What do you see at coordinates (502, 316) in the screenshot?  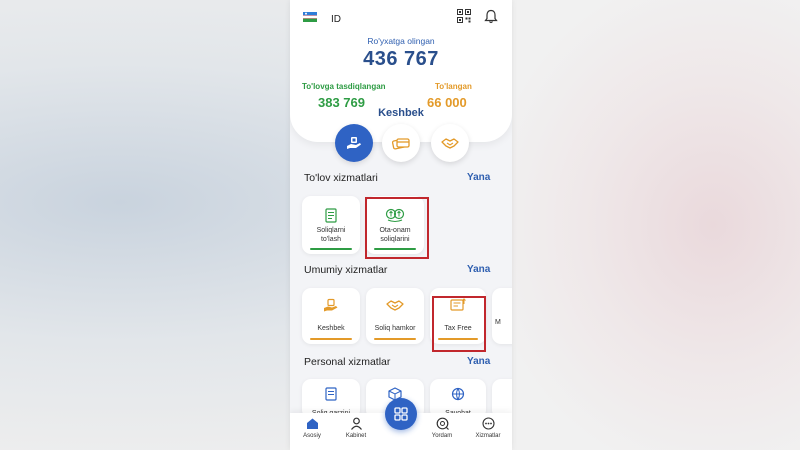 I see `partial-service-card: M` at bounding box center [502, 316].